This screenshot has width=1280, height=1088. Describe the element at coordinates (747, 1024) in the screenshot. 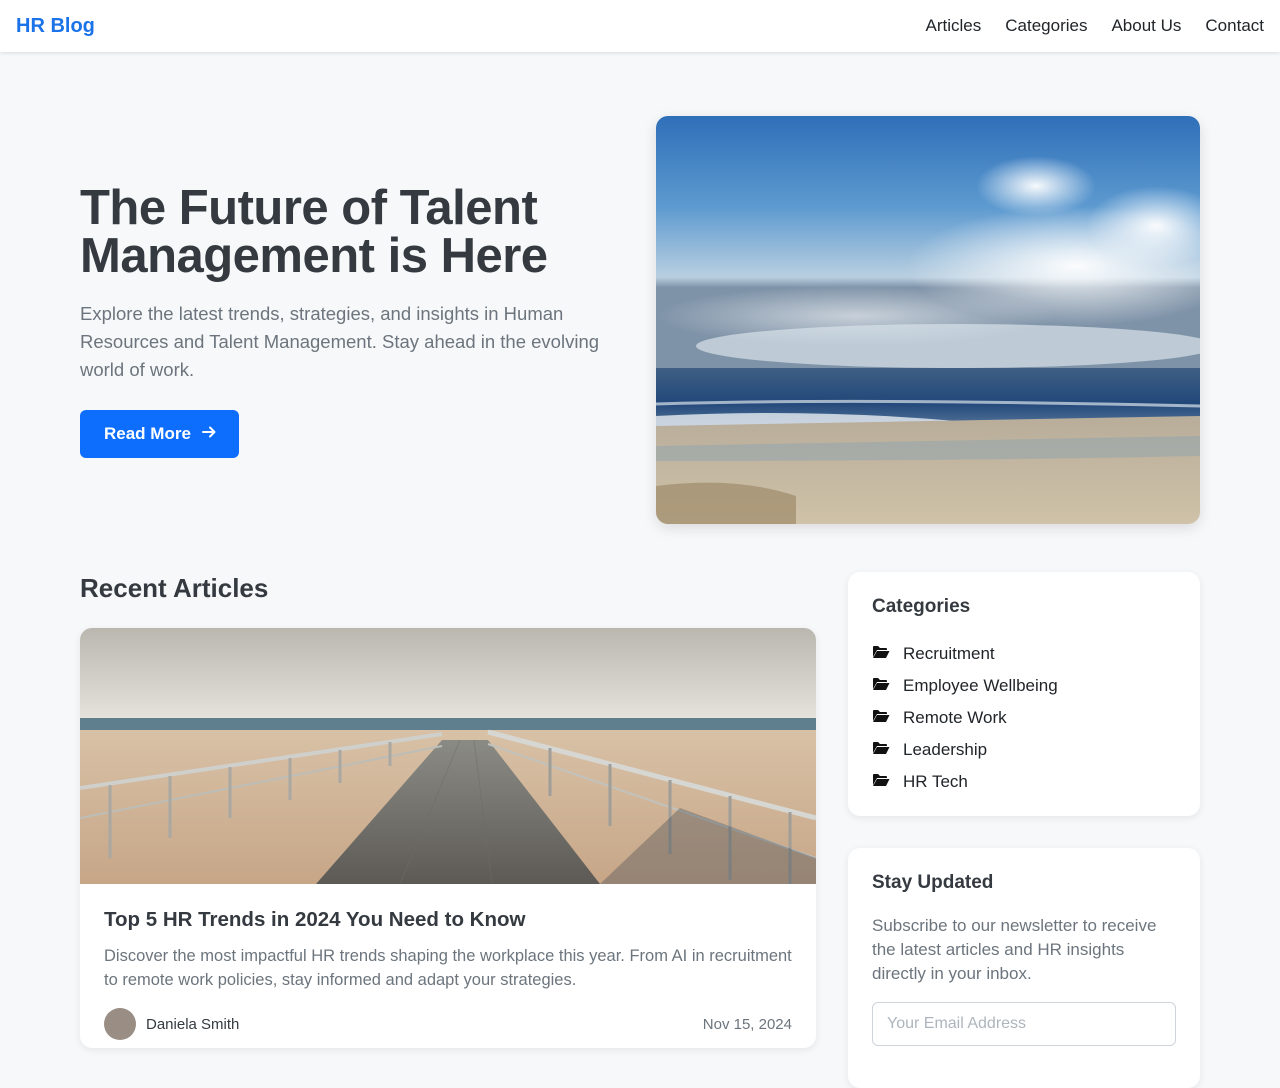

I see `article-date: Nov 15, 2024` at that location.